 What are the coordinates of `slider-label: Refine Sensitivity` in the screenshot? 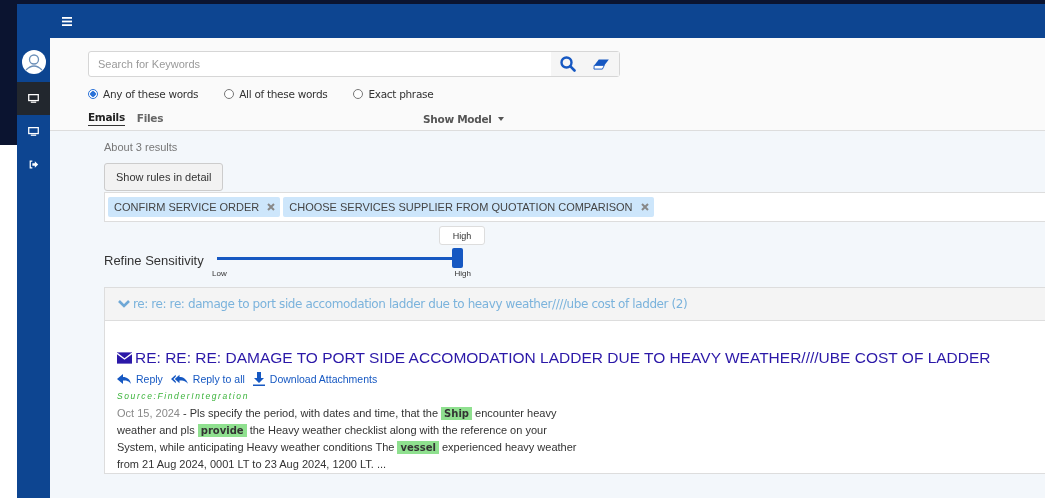 It's located at (154, 260).